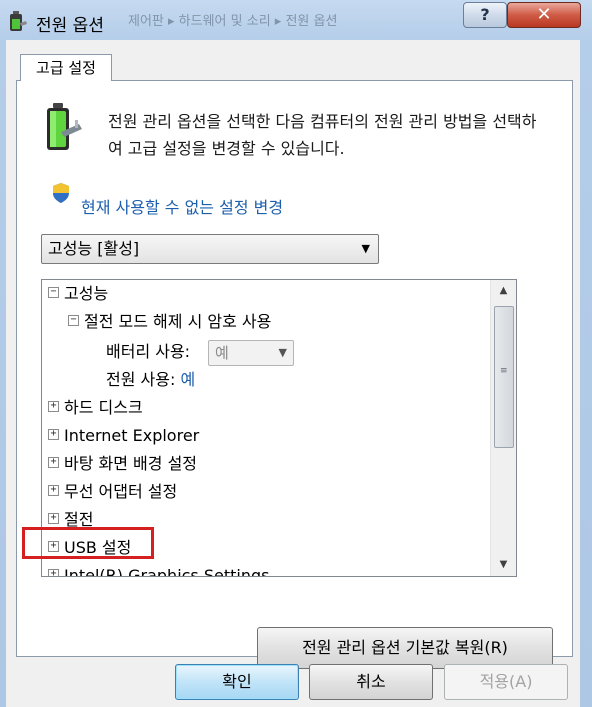 This screenshot has height=707, width=592. I want to click on uac-shield-icon, so click(61, 193).